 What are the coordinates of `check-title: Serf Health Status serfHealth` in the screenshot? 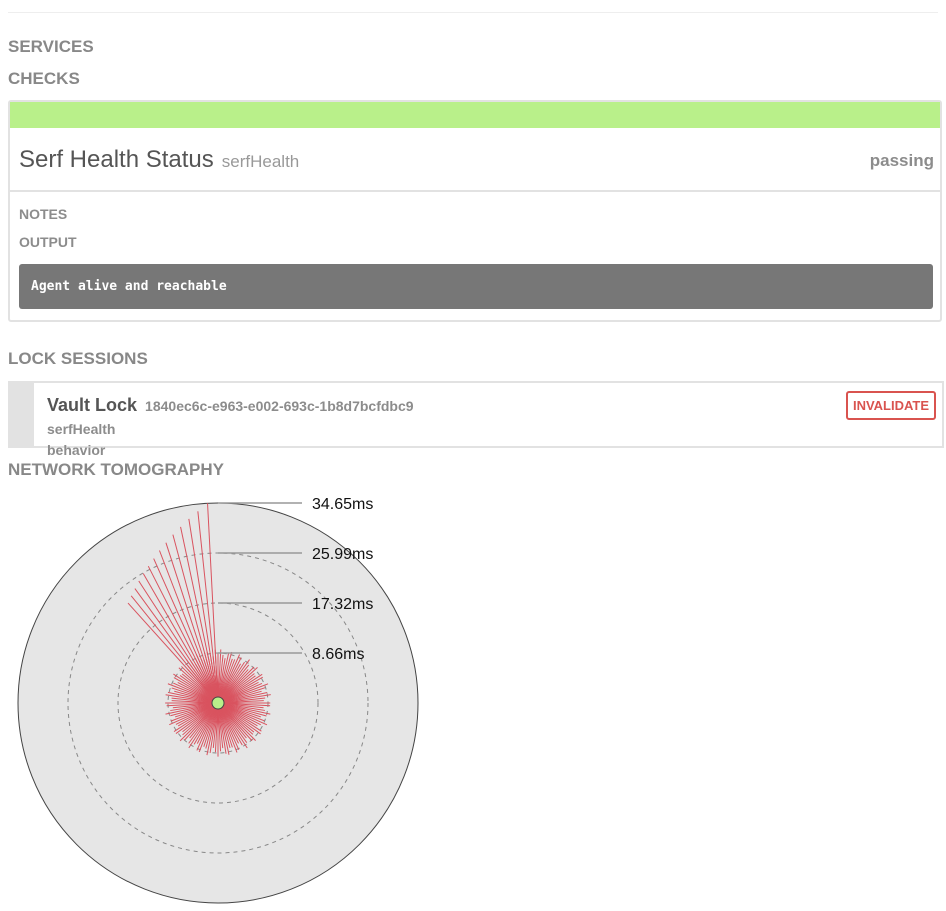 It's located at (159, 160).